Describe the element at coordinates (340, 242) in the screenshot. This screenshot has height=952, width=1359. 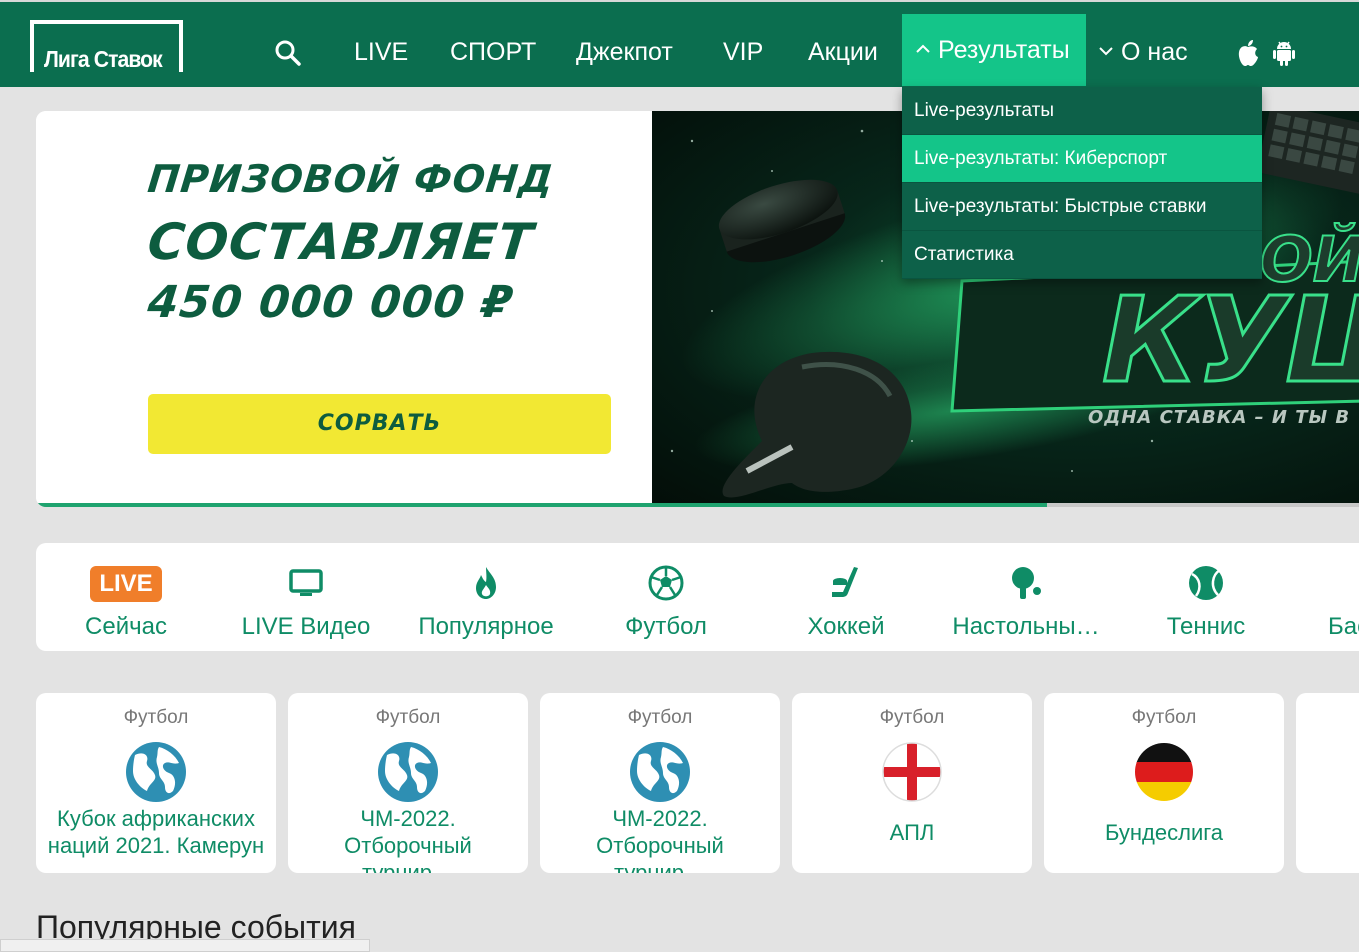
I see `banner-line-2: СОСТАВЛЯЕТ` at that location.